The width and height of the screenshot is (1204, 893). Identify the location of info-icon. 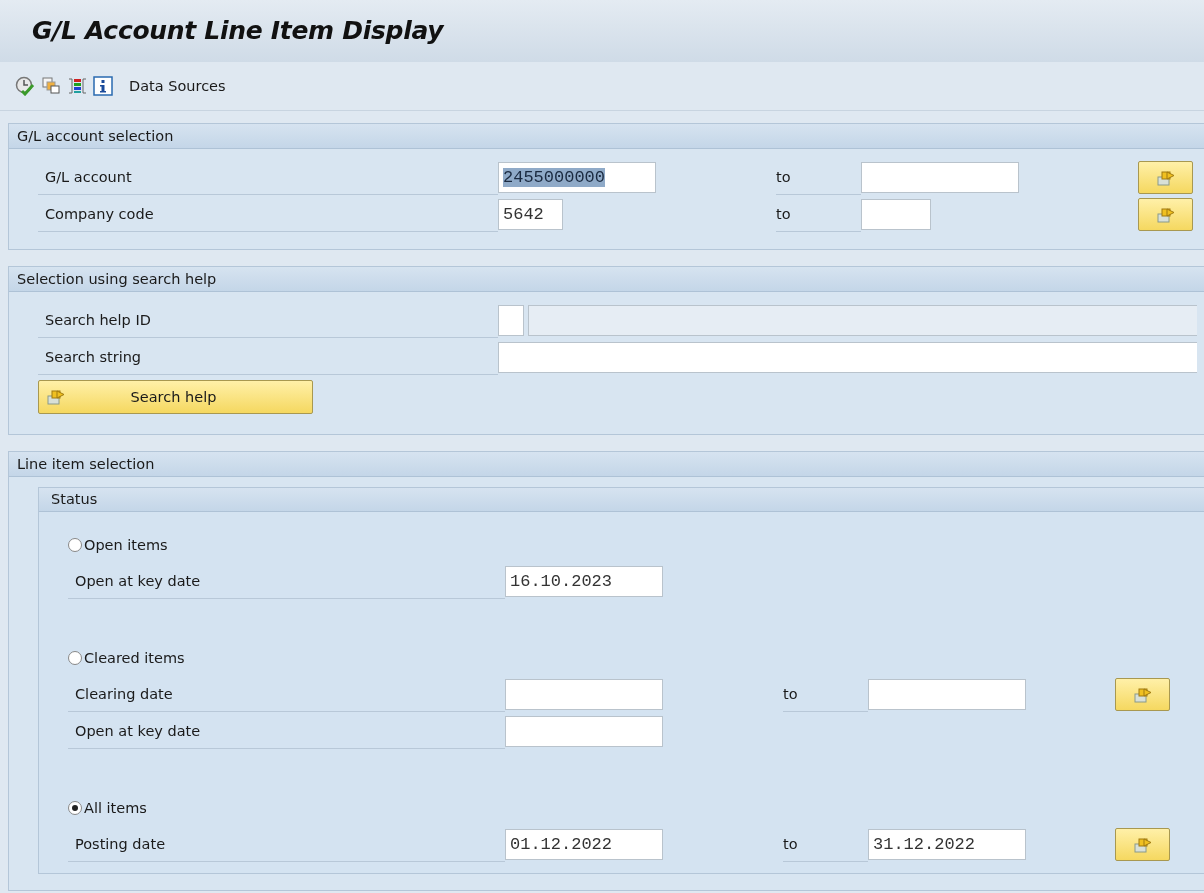
(103, 86).